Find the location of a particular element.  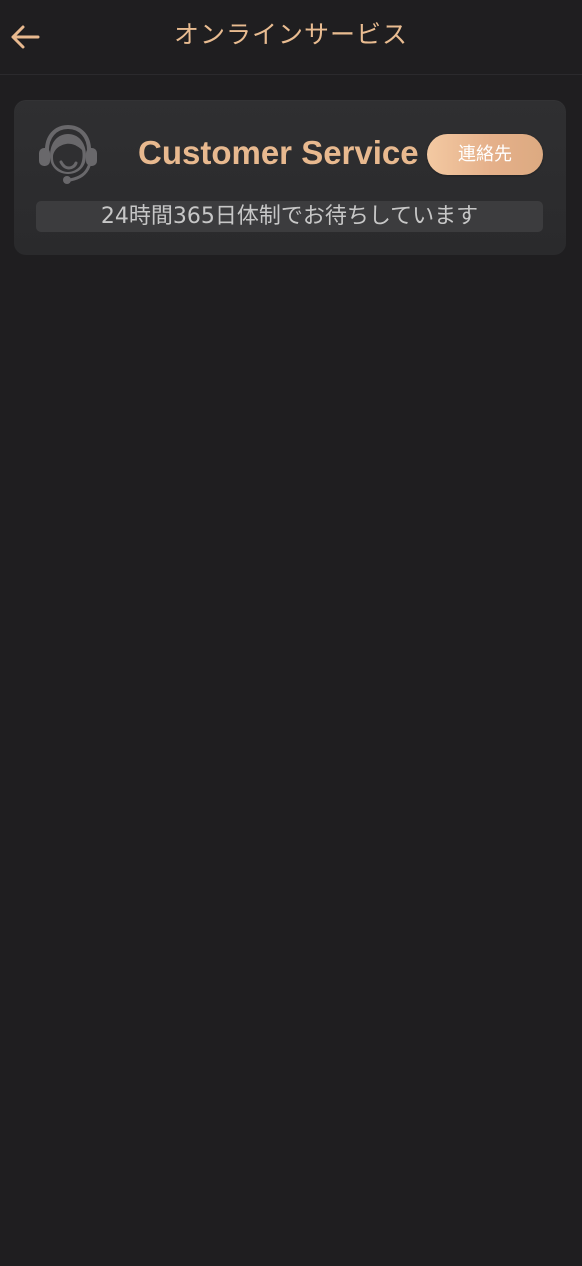

back-button is located at coordinates (25, 37).